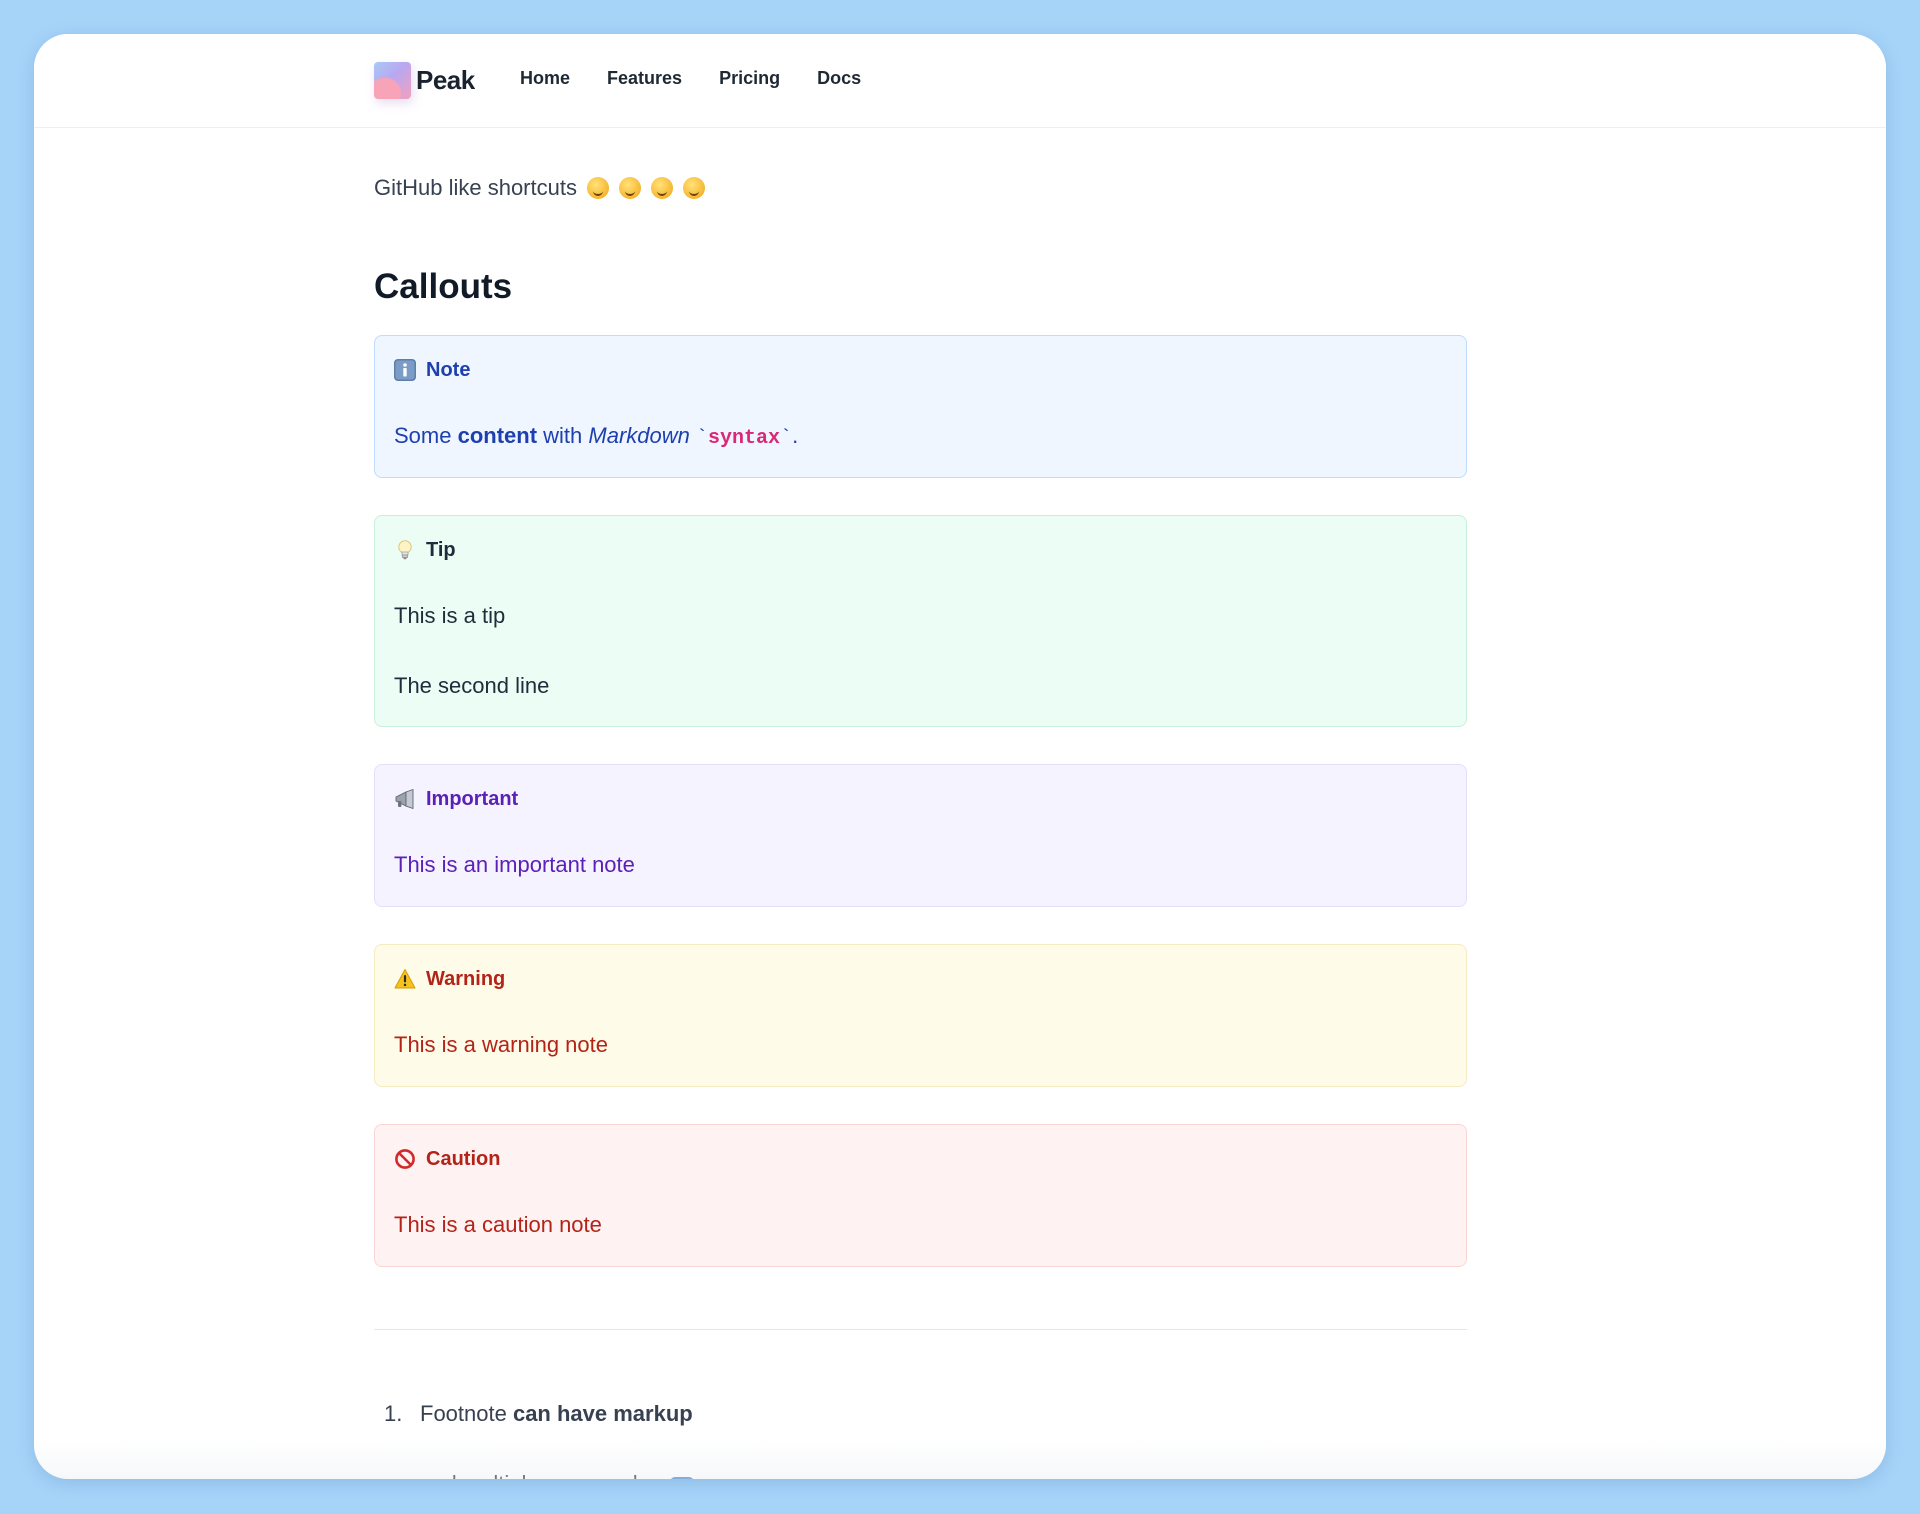 This screenshot has height=1514, width=1920. I want to click on callout-note-title: Note, so click(920, 370).